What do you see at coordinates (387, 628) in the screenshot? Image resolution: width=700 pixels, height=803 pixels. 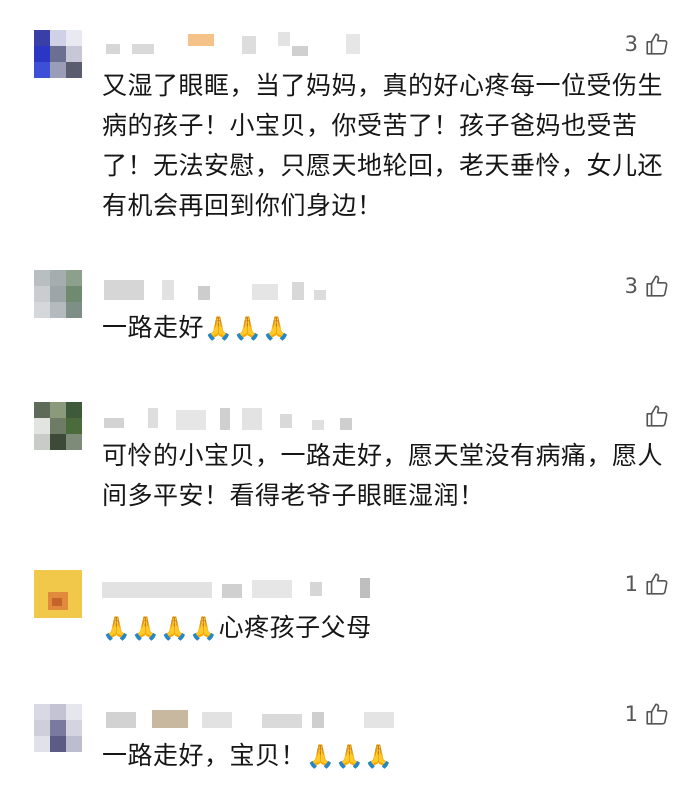 I see `comment-text: 🙏🙏🙏🙏心疼孩子父母` at bounding box center [387, 628].